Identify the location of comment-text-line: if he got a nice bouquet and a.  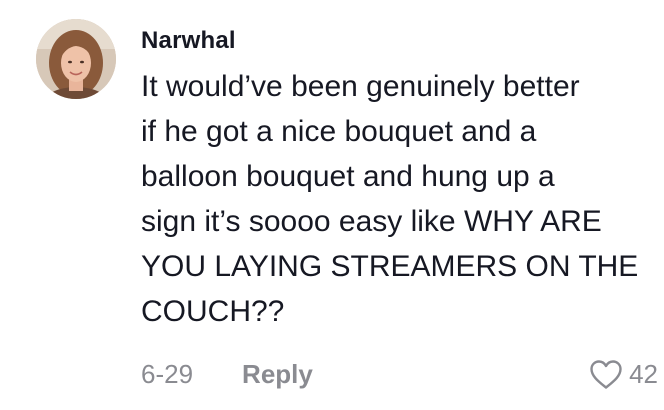
(339, 131).